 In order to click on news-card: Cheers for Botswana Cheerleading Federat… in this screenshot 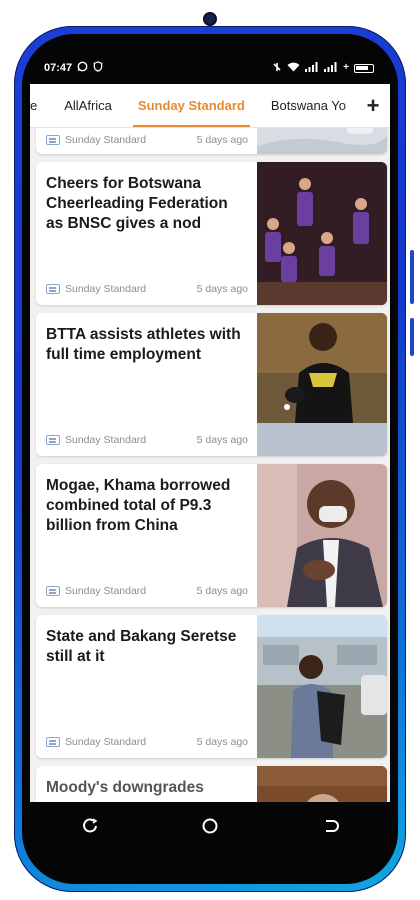, I will do `click(211, 233)`.